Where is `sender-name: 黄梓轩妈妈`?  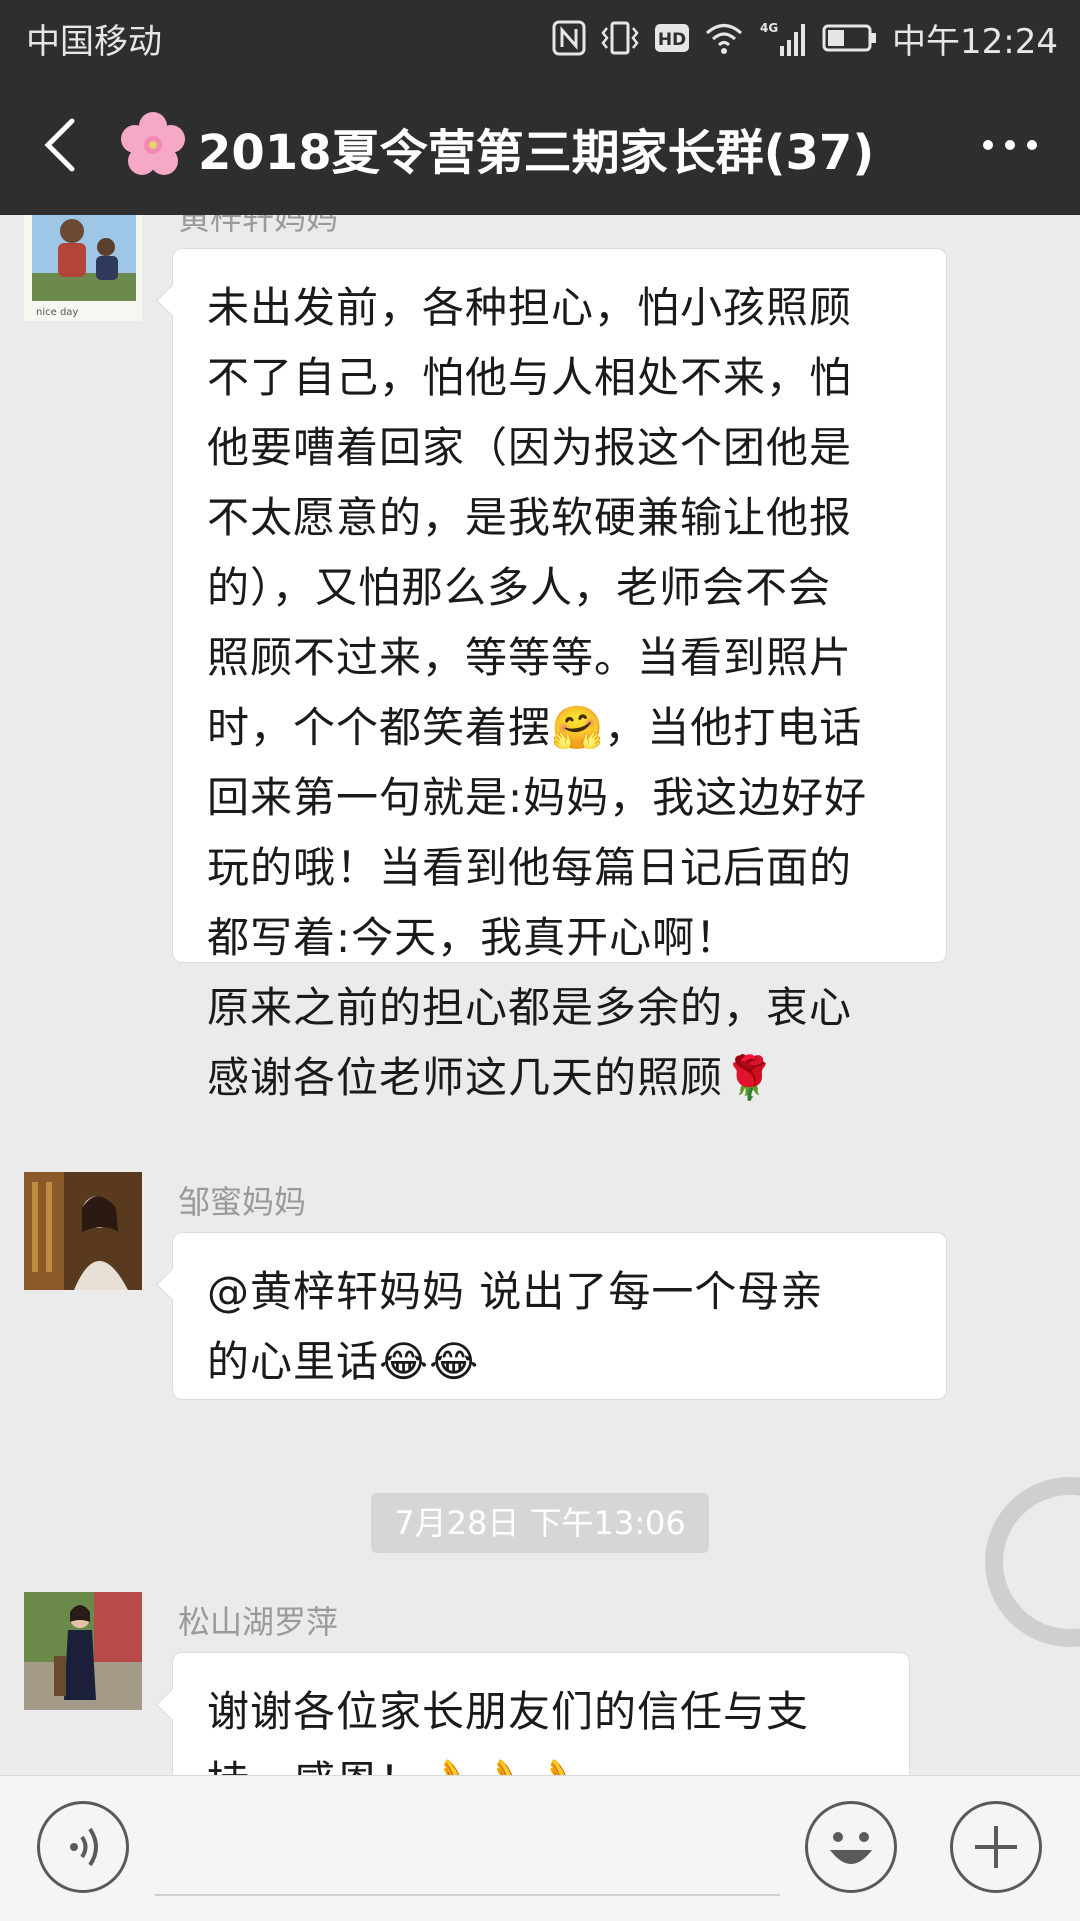 sender-name: 黄梓轩妈妈 is located at coordinates (258, 226).